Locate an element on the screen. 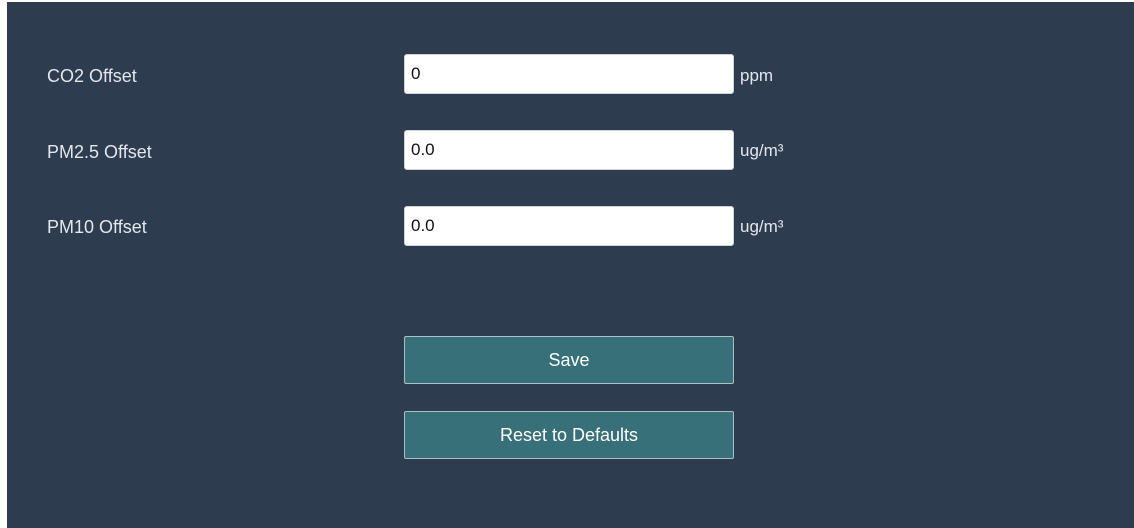 This screenshot has height=528, width=1134. pm25-offset-input is located at coordinates (569, 150).